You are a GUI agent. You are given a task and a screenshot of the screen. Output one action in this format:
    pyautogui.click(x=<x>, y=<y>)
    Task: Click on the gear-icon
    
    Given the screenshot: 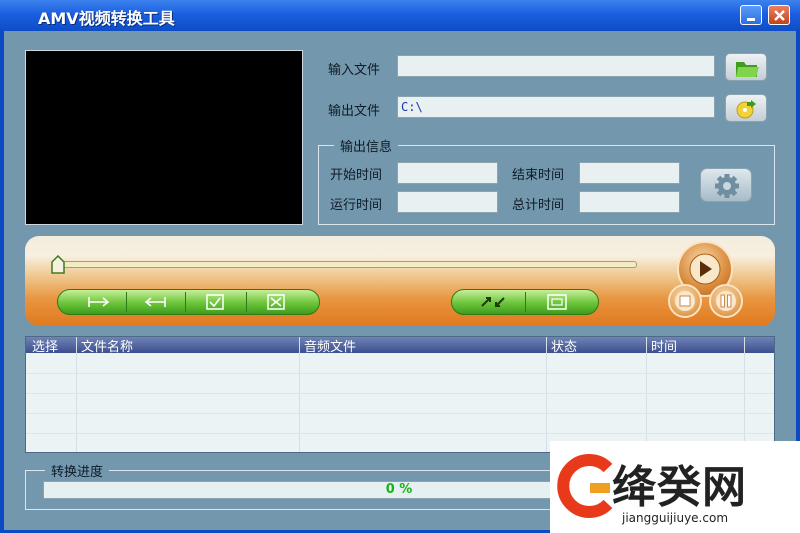 What is the action you would take?
    pyautogui.click(x=727, y=186)
    